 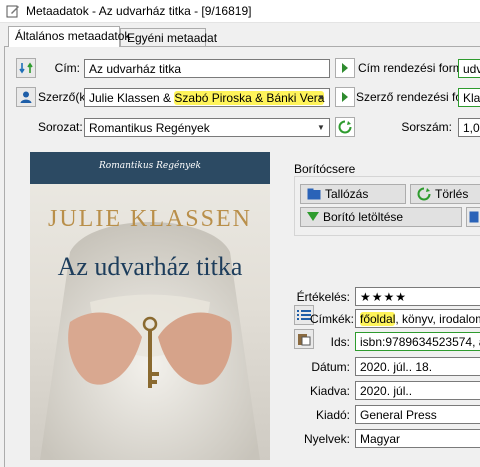 What do you see at coordinates (332, 415) in the screenshot?
I see `publisher-label: Kiadó:` at bounding box center [332, 415].